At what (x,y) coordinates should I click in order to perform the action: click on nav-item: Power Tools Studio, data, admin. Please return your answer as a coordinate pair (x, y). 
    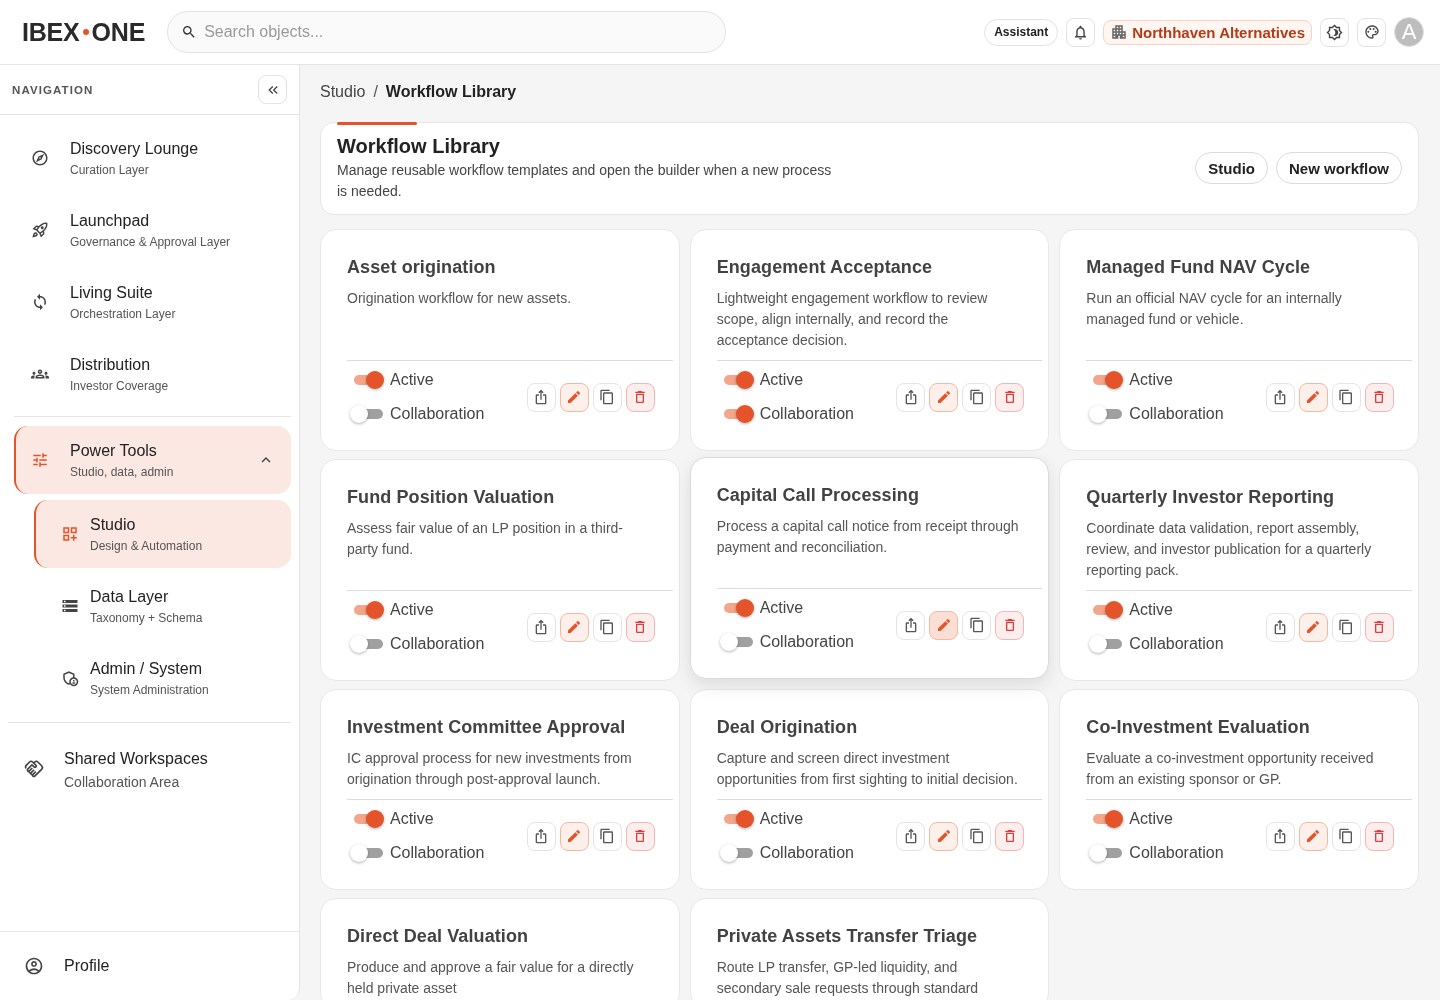
    Looking at the image, I should click on (152, 460).